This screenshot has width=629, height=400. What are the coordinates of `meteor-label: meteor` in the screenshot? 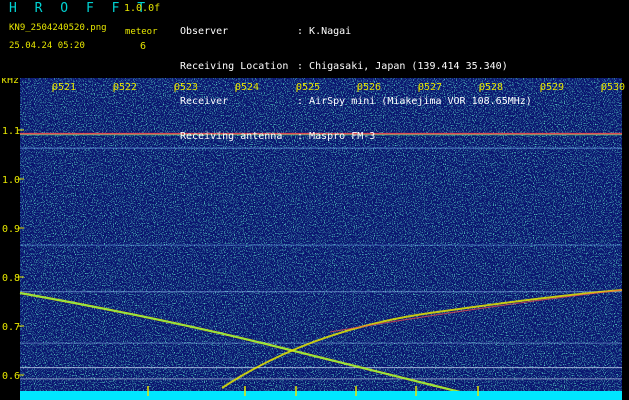 It's located at (141, 32).